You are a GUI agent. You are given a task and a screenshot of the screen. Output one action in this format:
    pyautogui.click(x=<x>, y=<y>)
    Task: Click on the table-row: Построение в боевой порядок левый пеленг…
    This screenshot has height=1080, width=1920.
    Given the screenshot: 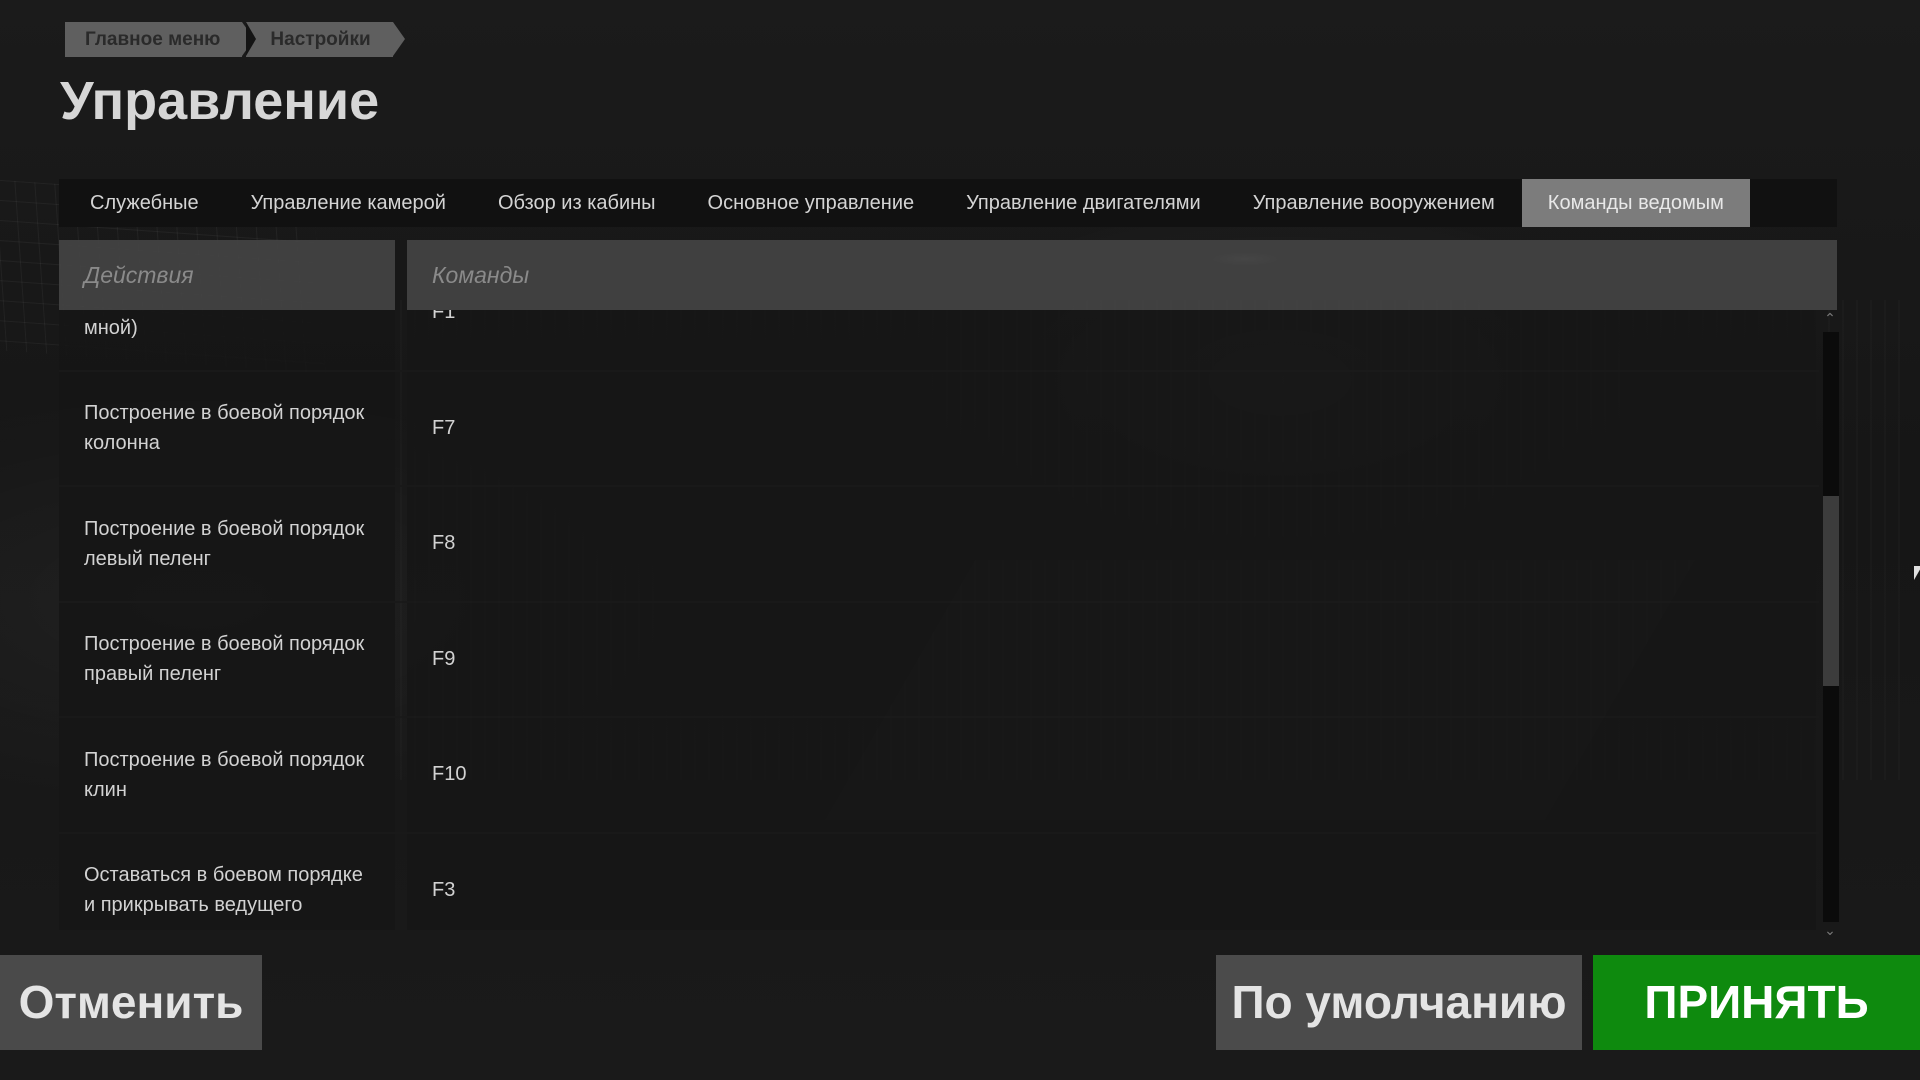 What is the action you would take?
    pyautogui.click(x=939, y=543)
    